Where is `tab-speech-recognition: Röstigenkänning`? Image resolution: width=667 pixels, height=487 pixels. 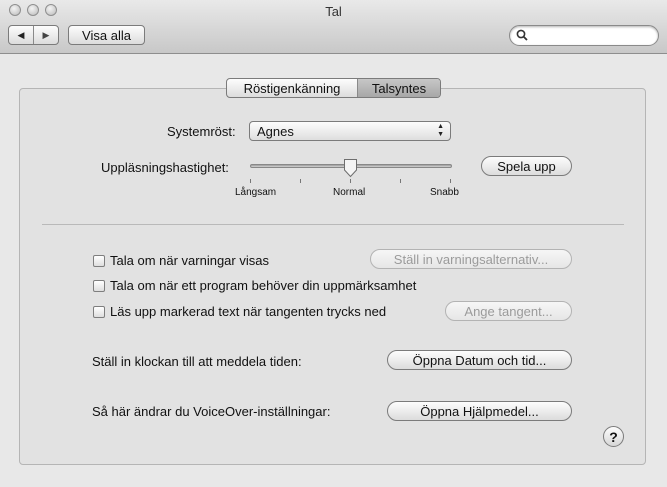 tab-speech-recognition: Röstigenkänning is located at coordinates (292, 88).